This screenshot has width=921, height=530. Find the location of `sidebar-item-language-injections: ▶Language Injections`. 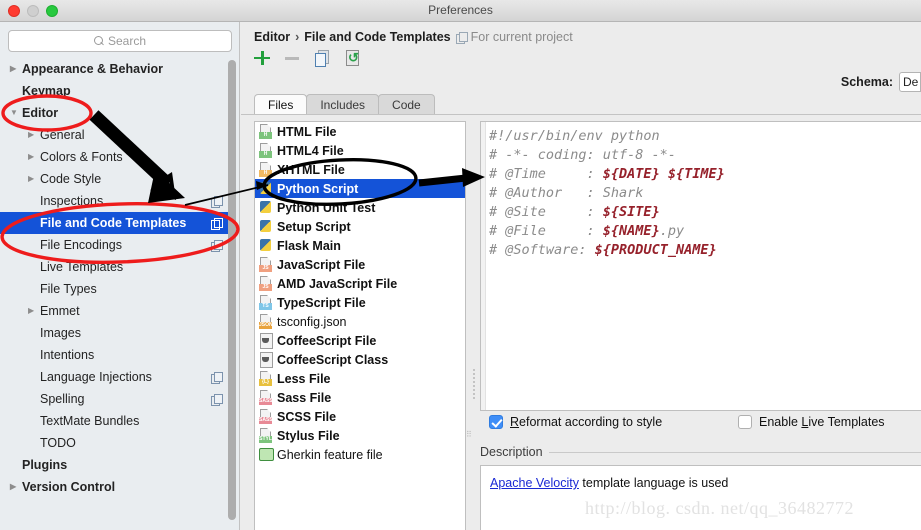

sidebar-item-language-injections: ▶Language Injections is located at coordinates (116, 377).